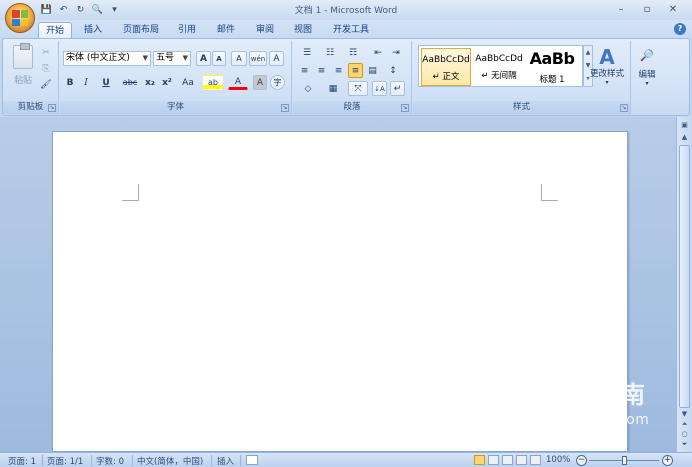  I want to click on cut-icon: ✂, so click(46, 52).